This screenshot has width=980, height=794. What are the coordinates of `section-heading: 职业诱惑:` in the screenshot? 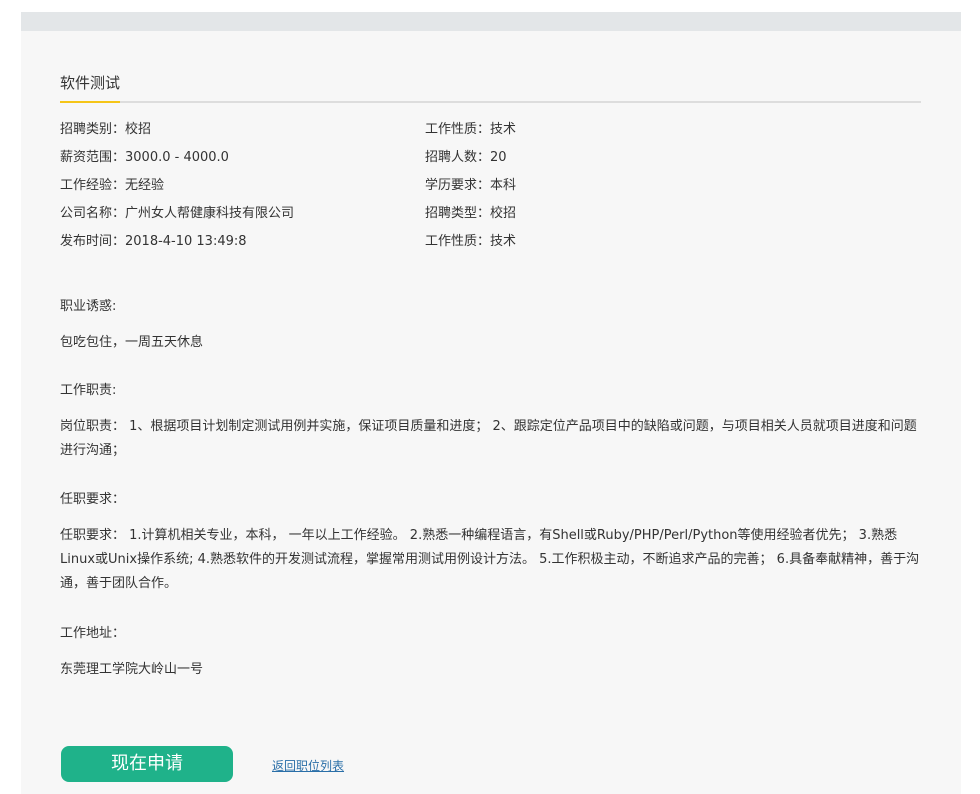 It's located at (88, 306).